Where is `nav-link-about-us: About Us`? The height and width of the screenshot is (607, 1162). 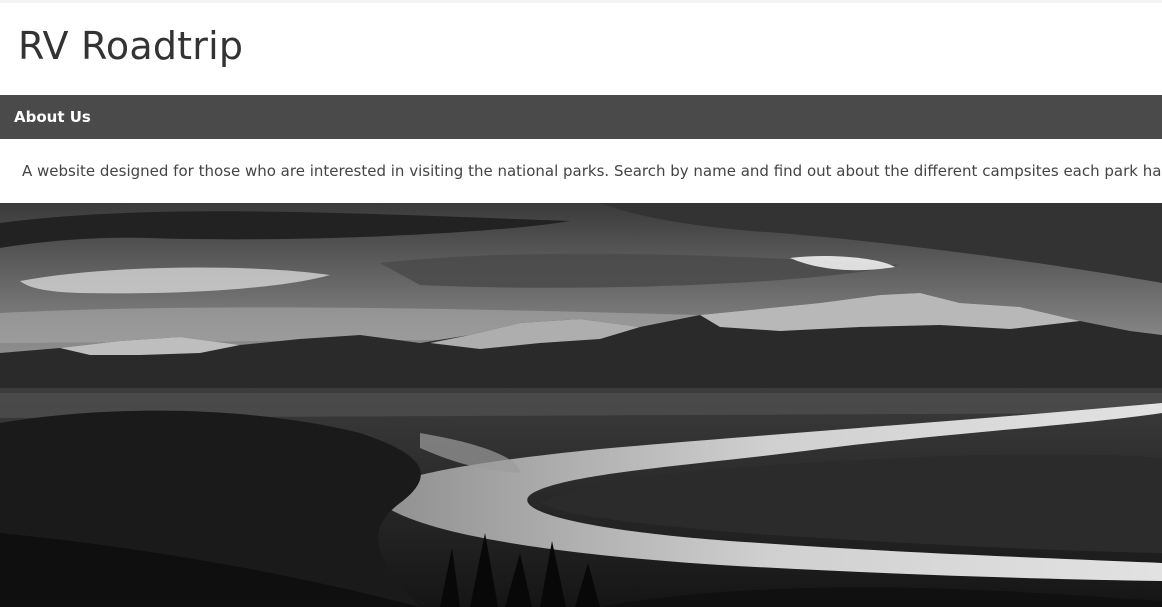 nav-link-about-us: About Us is located at coordinates (52, 117).